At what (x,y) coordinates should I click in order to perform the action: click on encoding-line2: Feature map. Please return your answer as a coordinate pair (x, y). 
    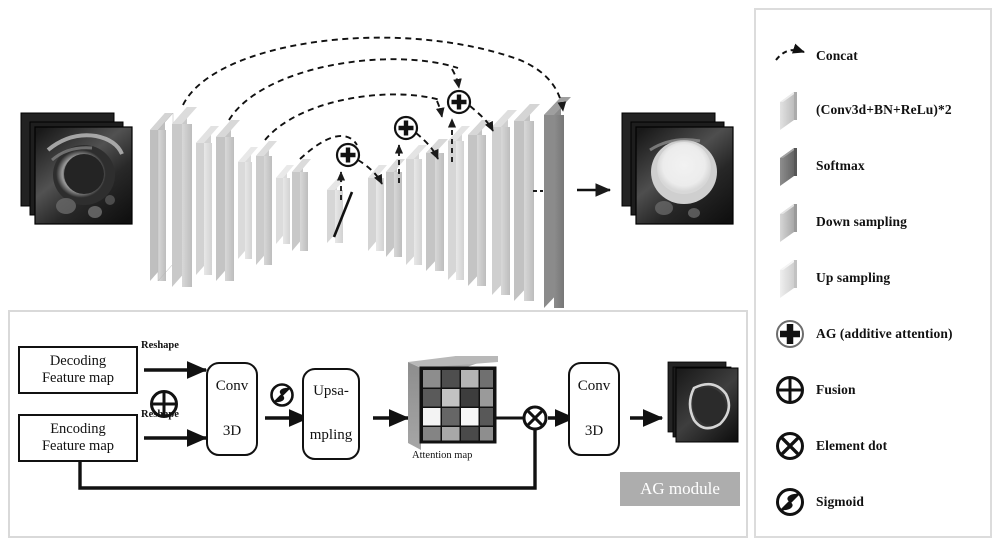
    Looking at the image, I should click on (78, 446).